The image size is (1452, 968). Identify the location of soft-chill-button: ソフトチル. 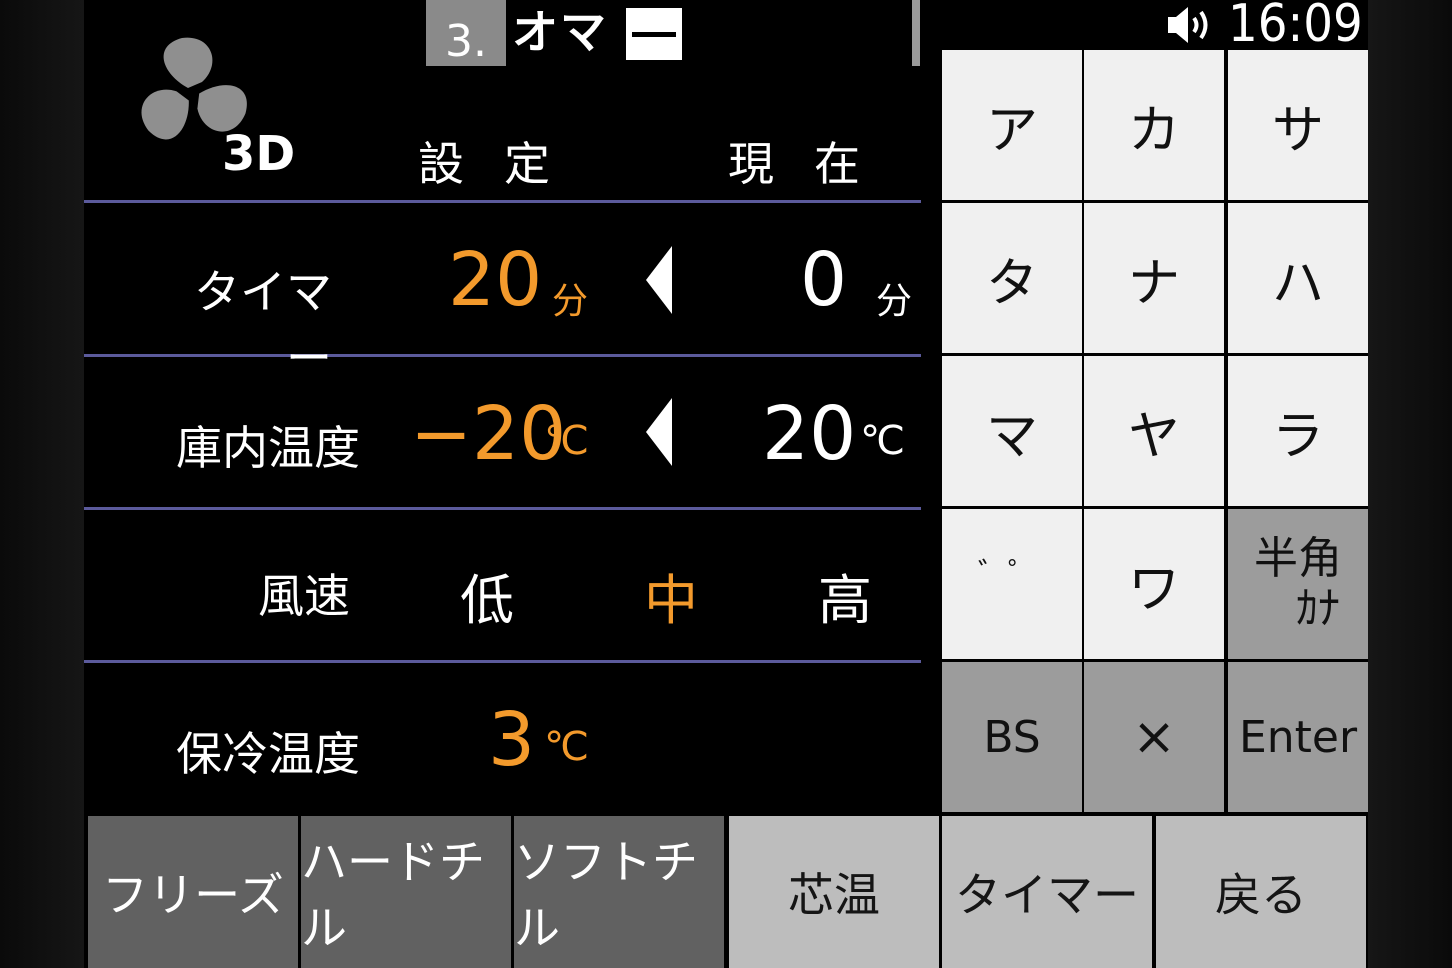
(619, 892).